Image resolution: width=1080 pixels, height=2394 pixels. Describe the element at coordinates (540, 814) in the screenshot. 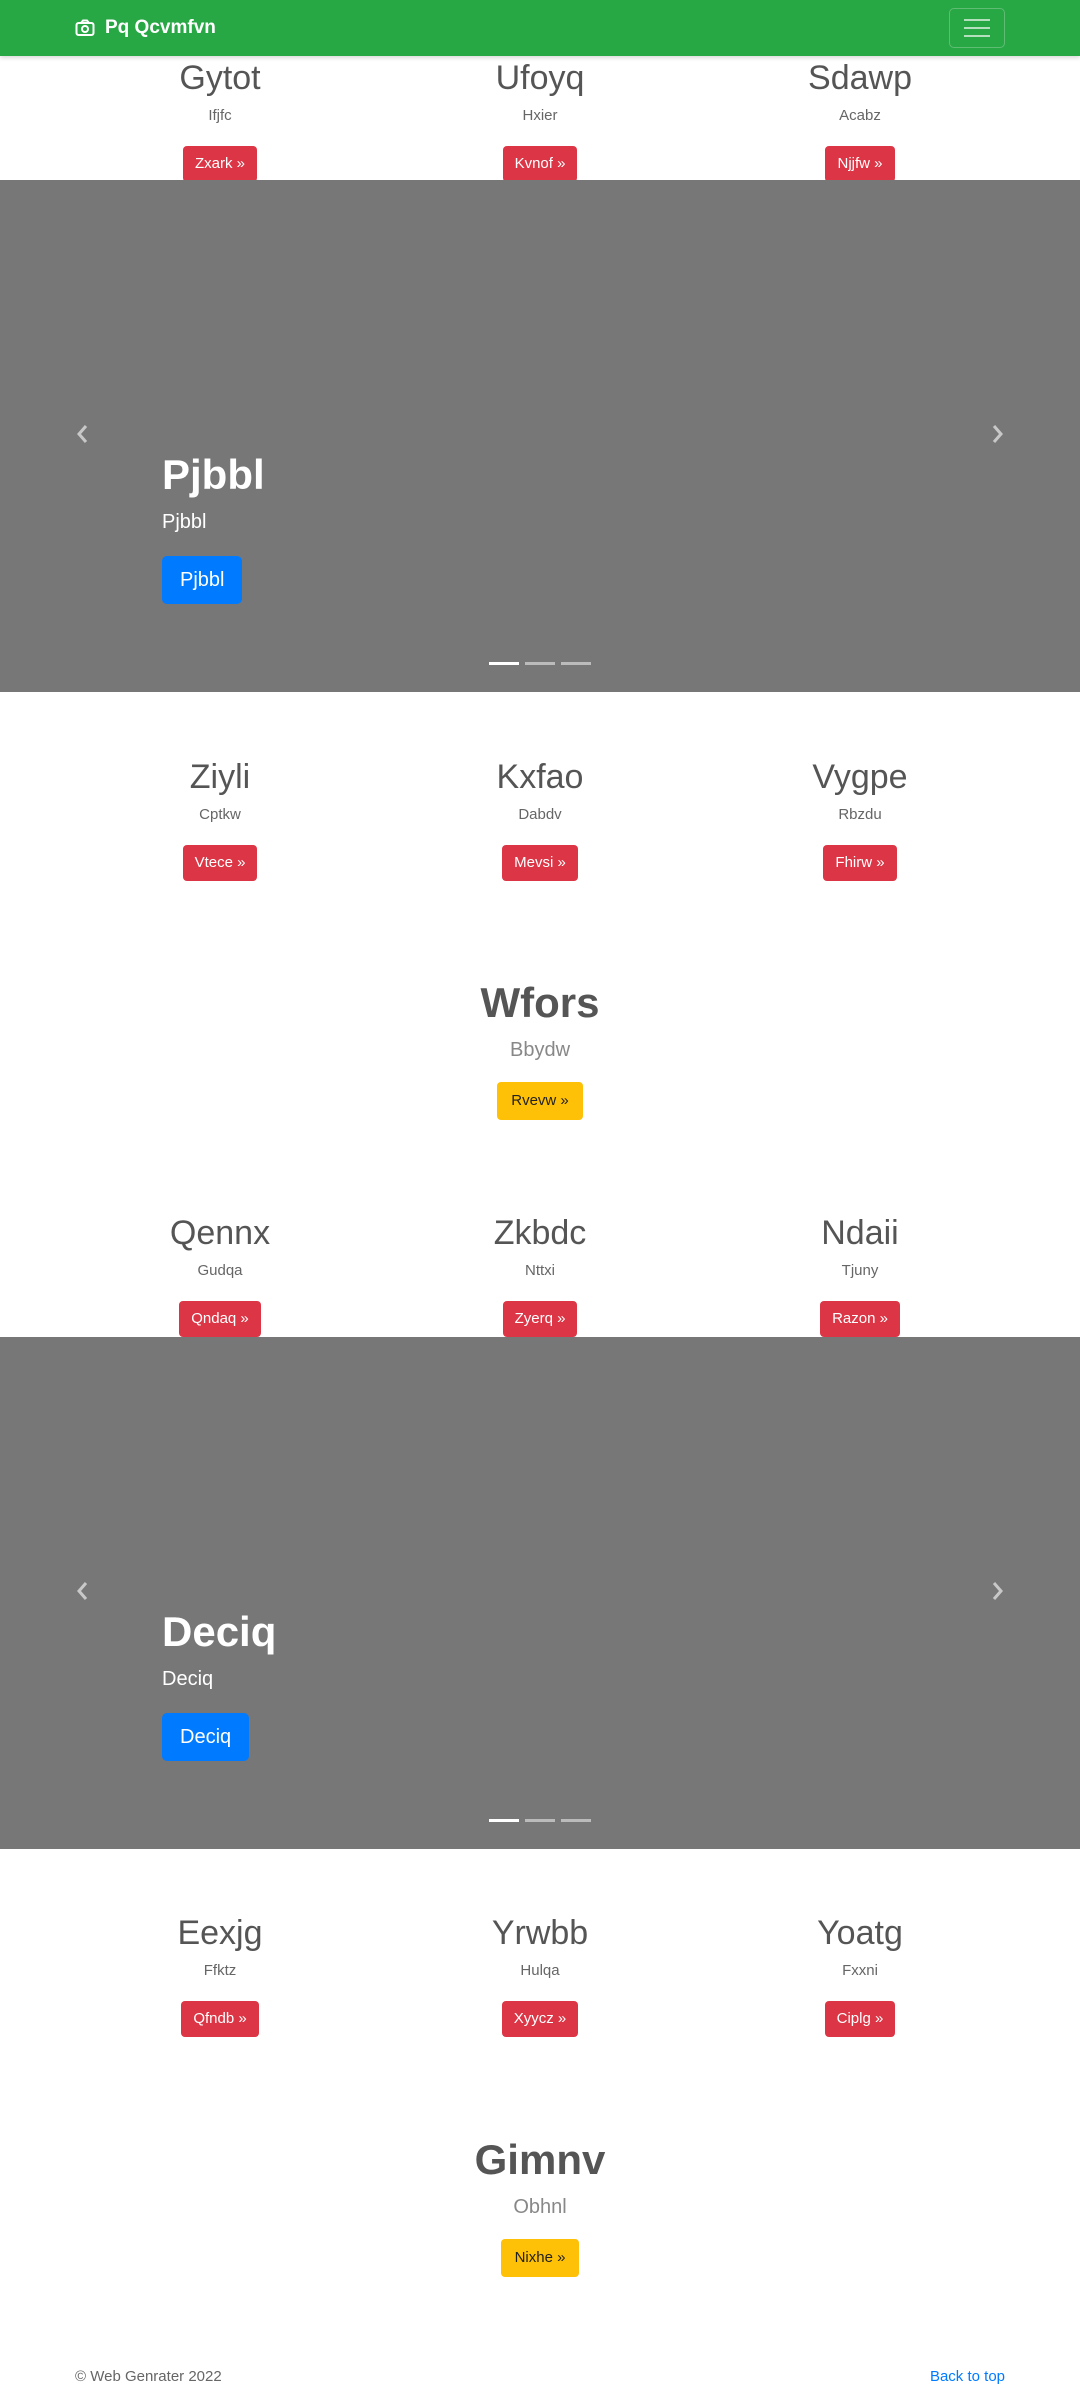

I see `column-text: Dabdv` at that location.